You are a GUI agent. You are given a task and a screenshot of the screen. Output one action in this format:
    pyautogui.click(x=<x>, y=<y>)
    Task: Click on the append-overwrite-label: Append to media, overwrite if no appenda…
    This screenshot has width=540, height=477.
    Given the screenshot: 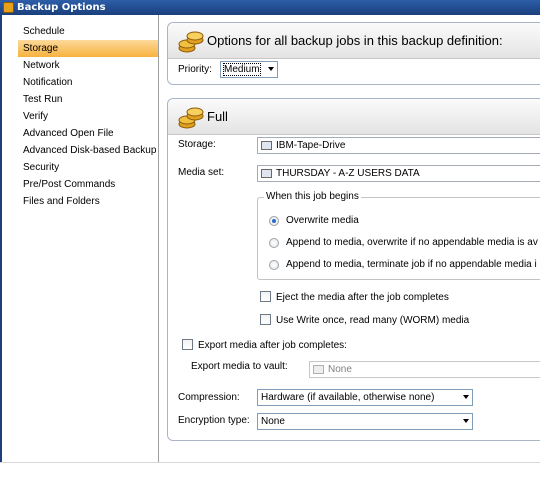 What is the action you would take?
    pyautogui.click(x=412, y=242)
    